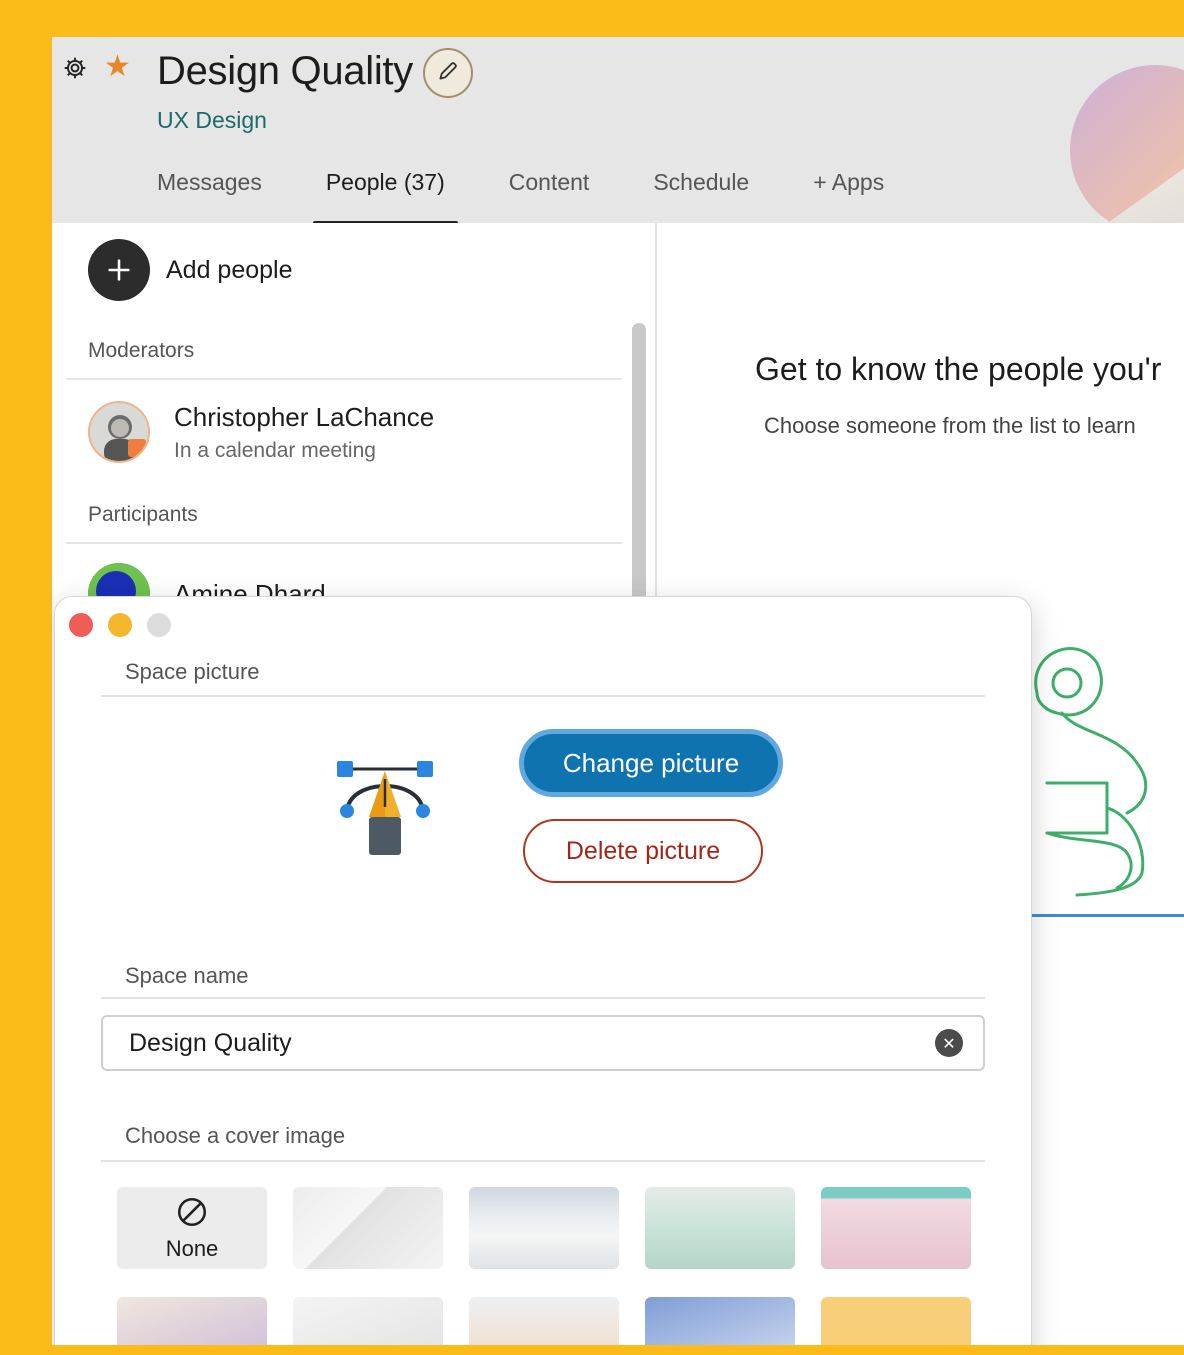 The height and width of the screenshot is (1355, 1184). Describe the element at coordinates (75, 68) in the screenshot. I see `gear-icon` at that location.